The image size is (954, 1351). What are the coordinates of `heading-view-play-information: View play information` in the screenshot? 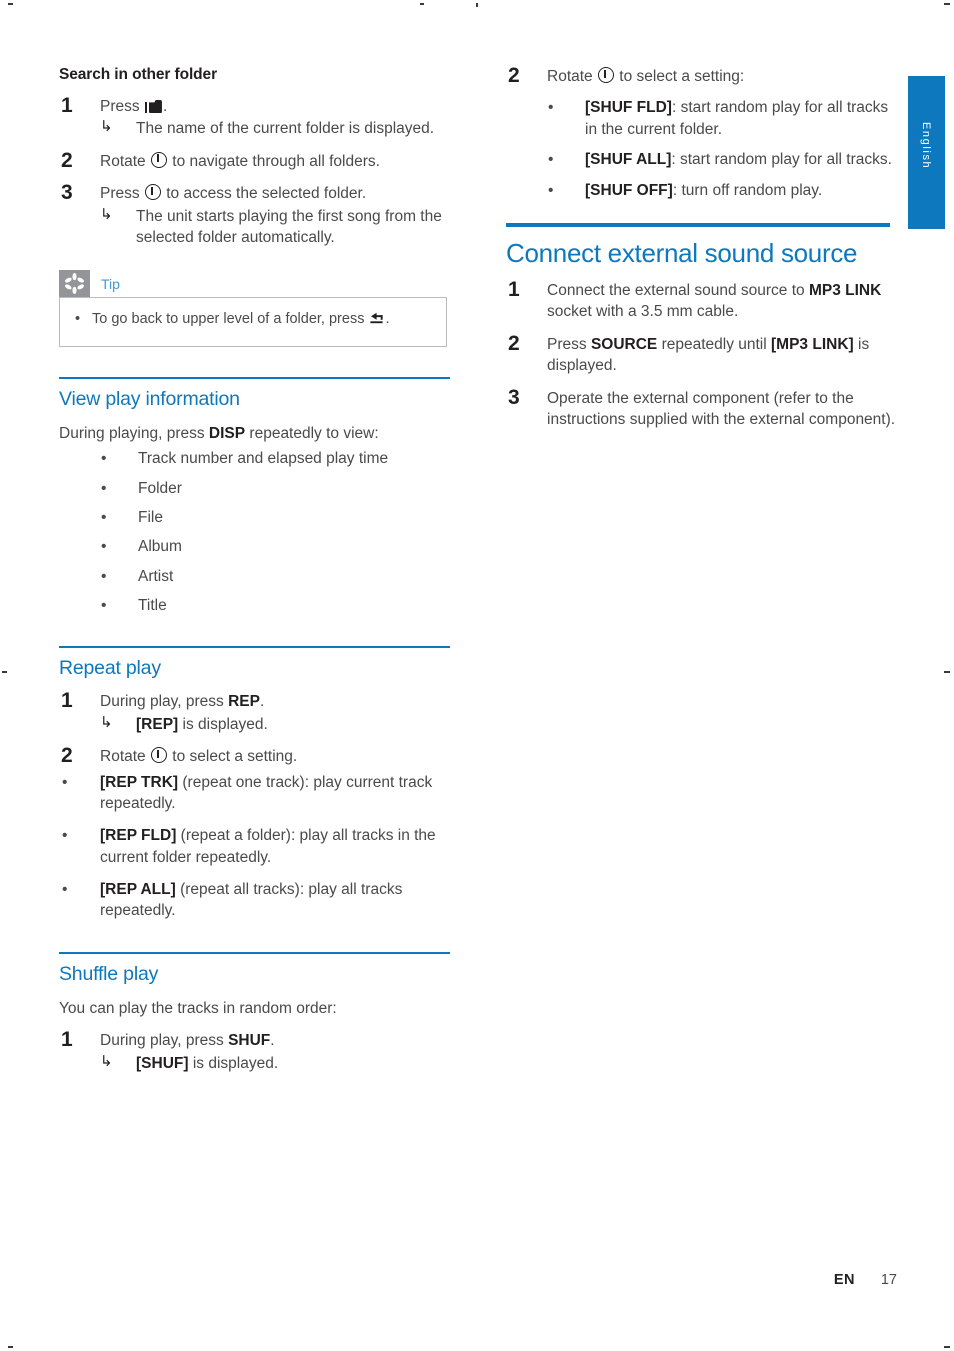 It's located at (149, 398).